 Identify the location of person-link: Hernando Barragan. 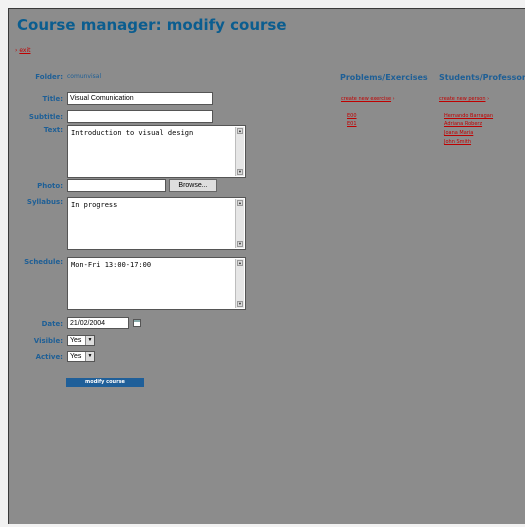
(468, 116).